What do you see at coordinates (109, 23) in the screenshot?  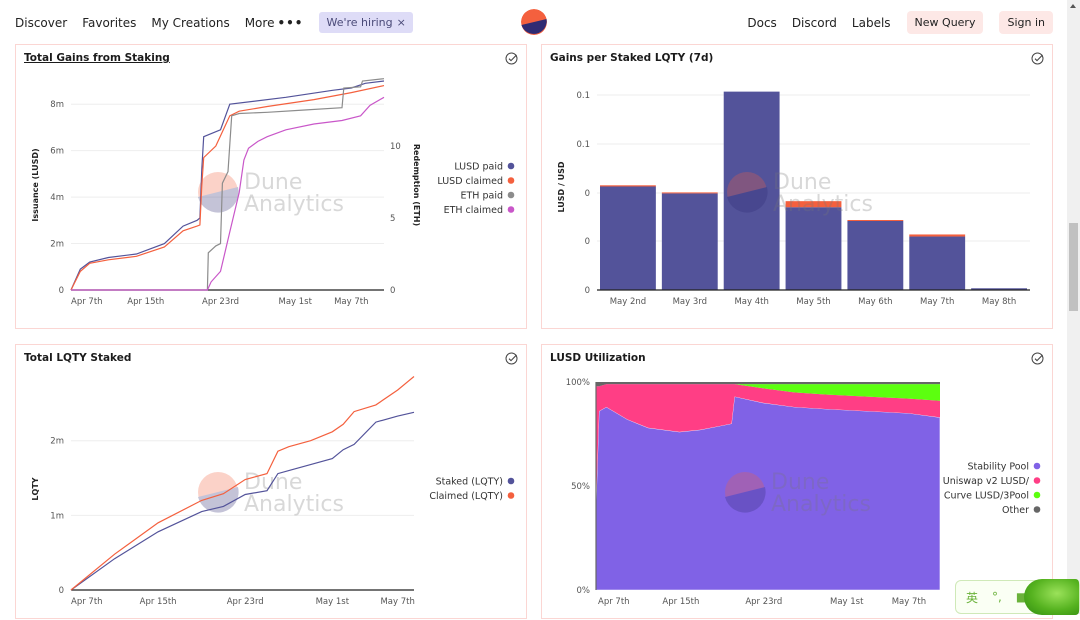 I see `nav-favorites: Favorites` at bounding box center [109, 23].